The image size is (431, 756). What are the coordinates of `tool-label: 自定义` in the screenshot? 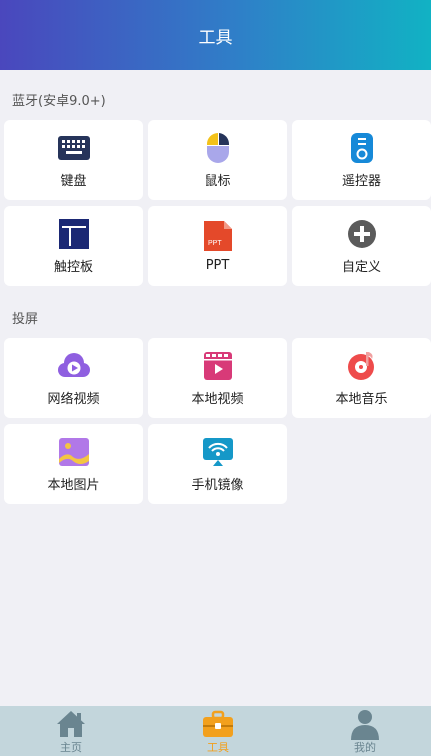 It's located at (361, 267).